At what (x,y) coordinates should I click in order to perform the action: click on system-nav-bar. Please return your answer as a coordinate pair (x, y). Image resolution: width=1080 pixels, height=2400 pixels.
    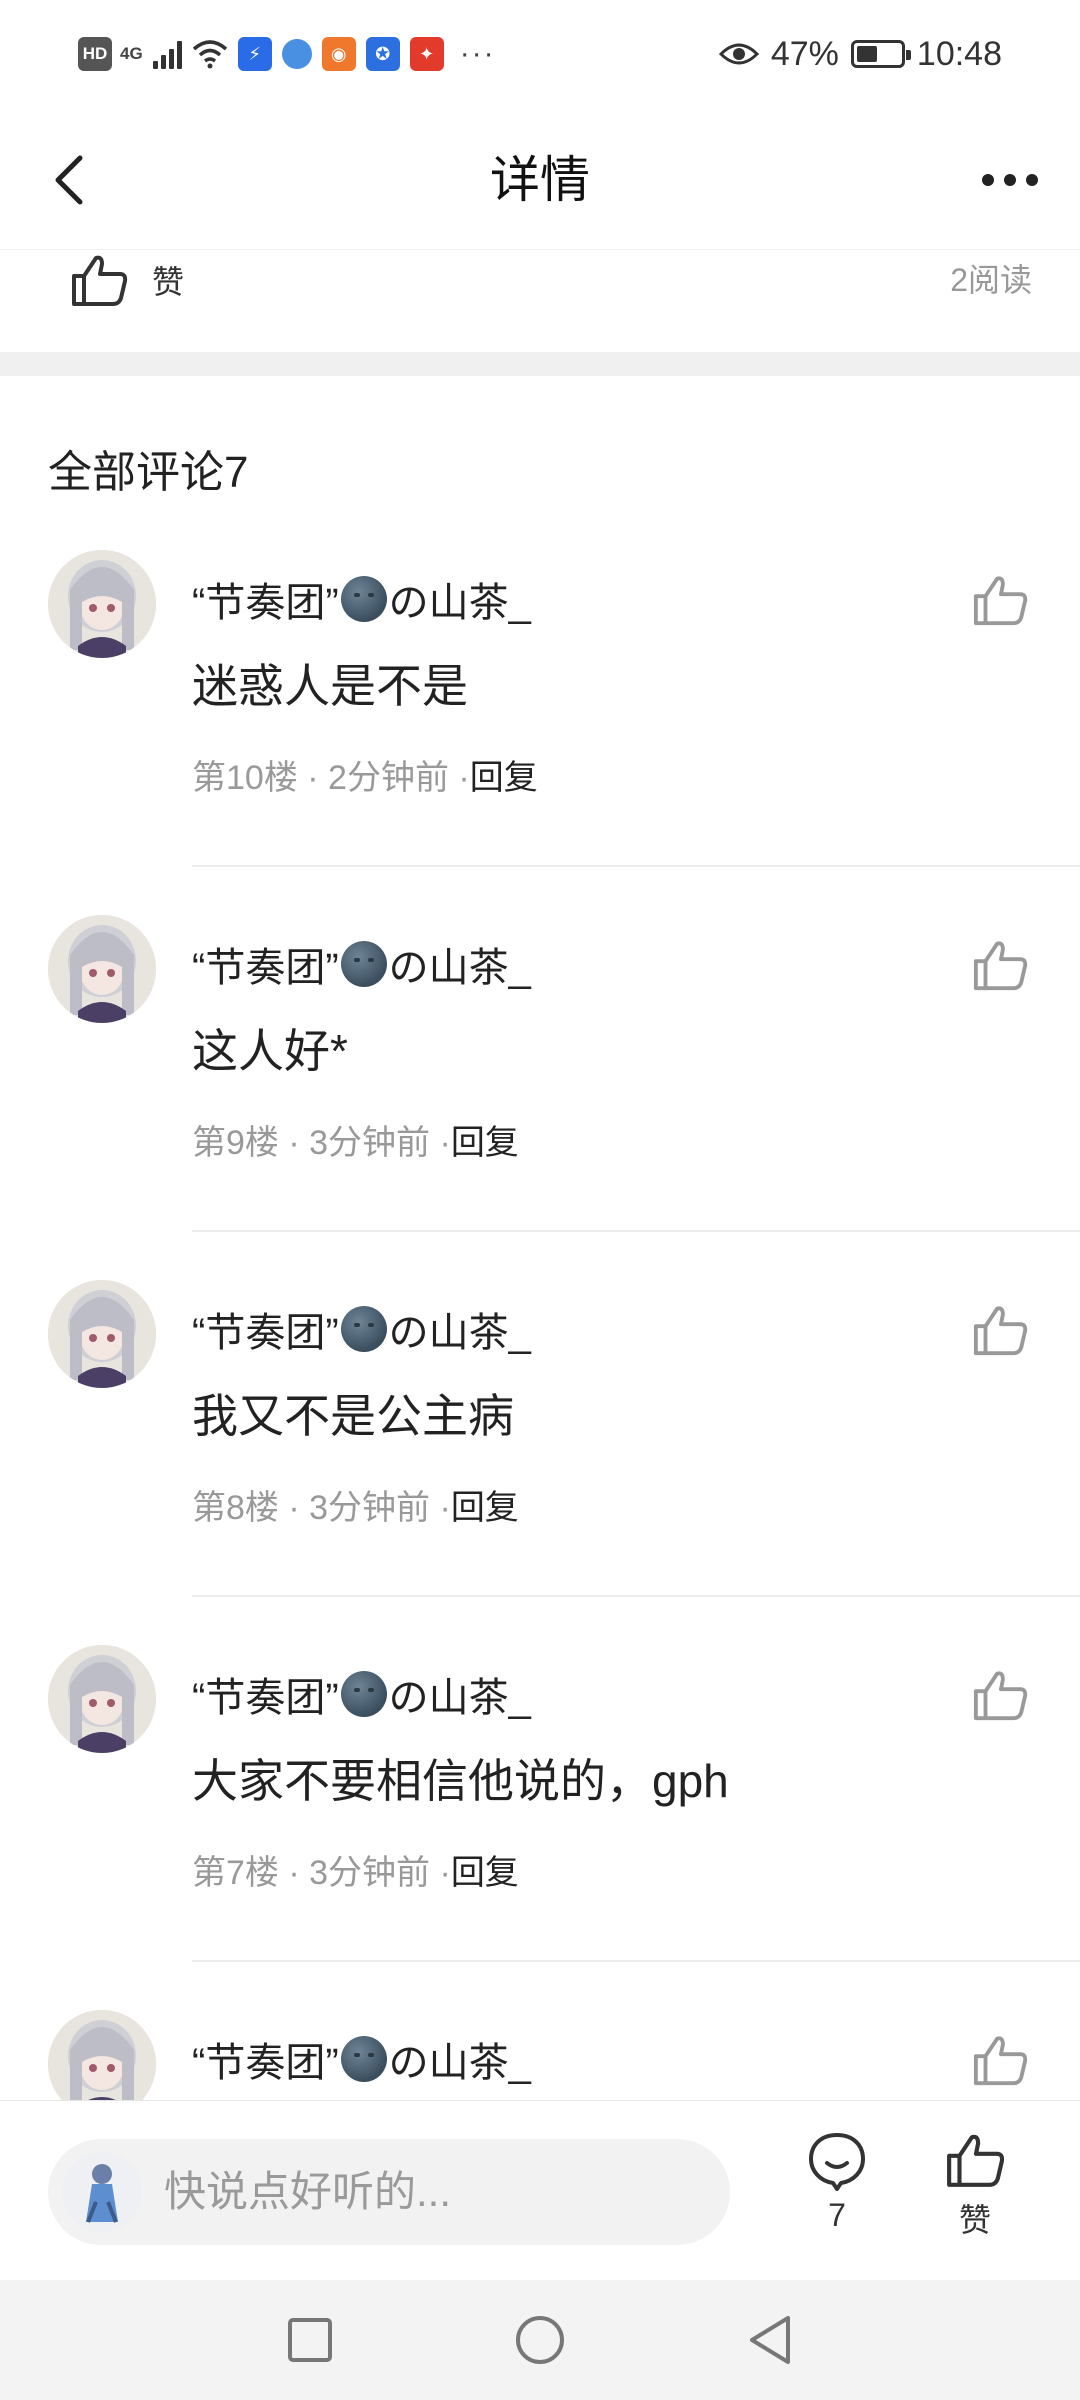
    Looking at the image, I should click on (540, 2340).